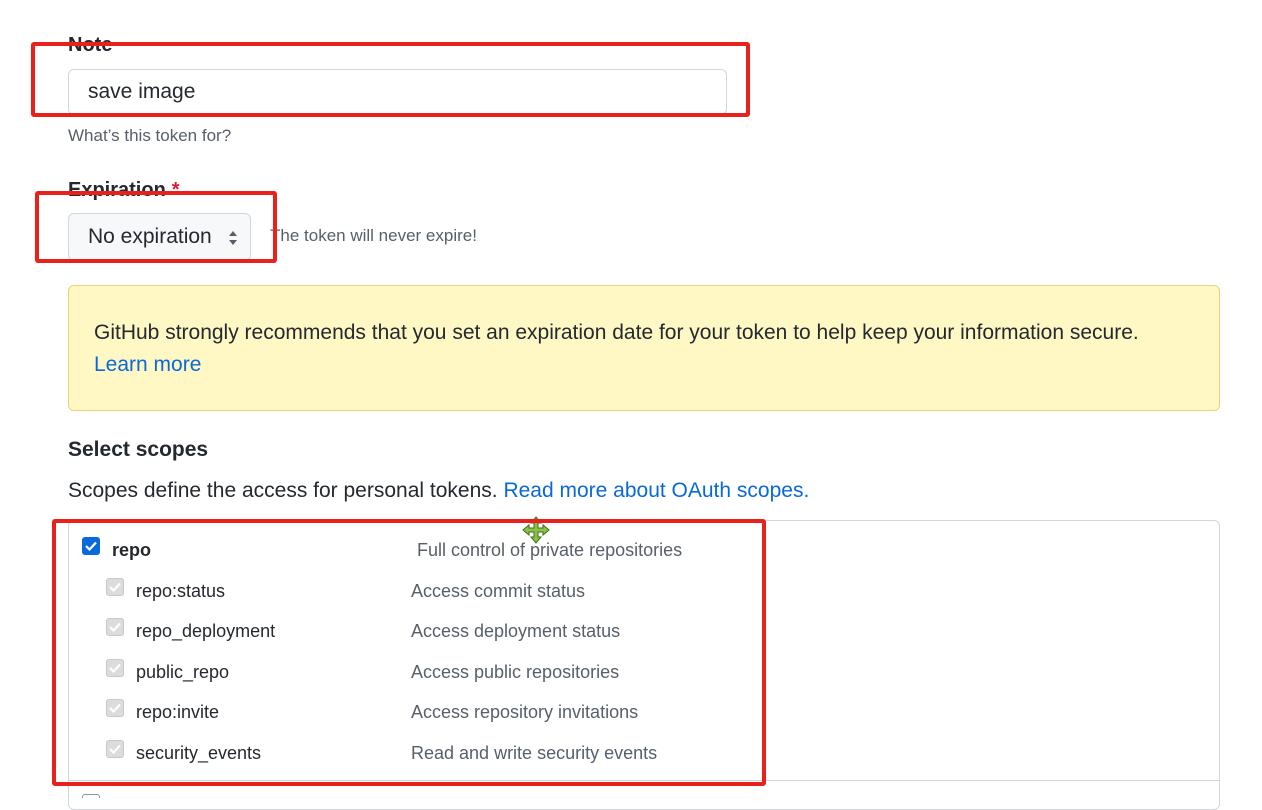 The image size is (1262, 810). What do you see at coordinates (498, 591) in the screenshot?
I see `scope-desc-repo-status: Access commit status` at bounding box center [498, 591].